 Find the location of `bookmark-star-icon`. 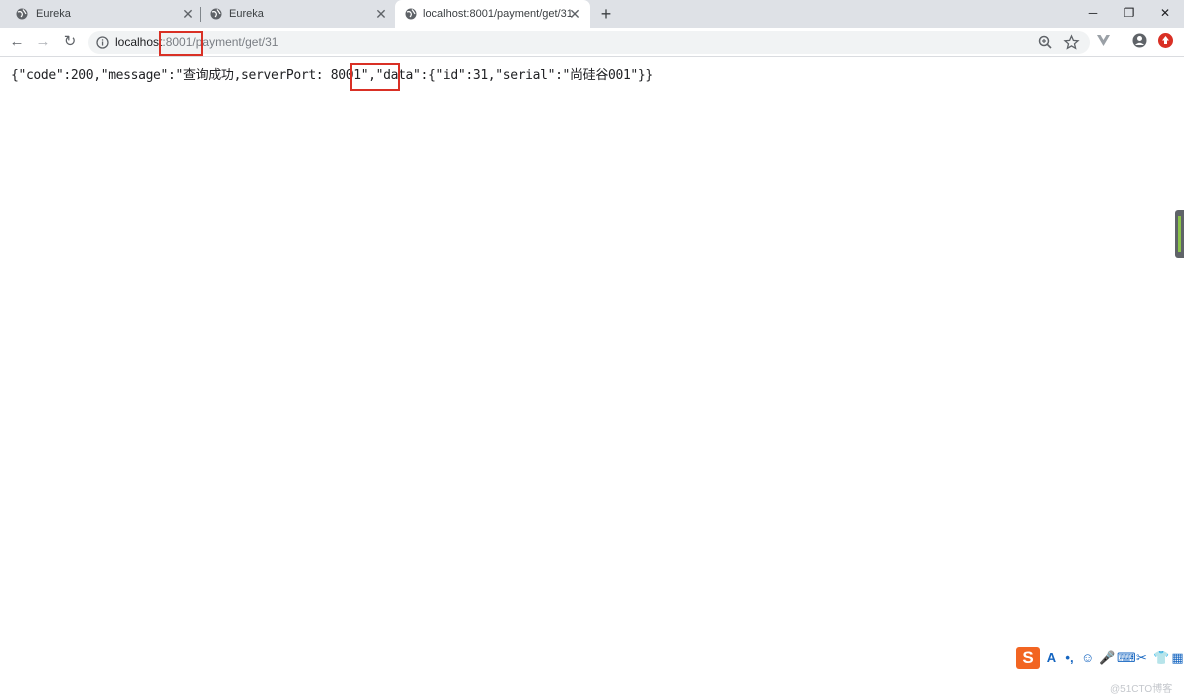

bookmark-star-icon is located at coordinates (1071, 42).